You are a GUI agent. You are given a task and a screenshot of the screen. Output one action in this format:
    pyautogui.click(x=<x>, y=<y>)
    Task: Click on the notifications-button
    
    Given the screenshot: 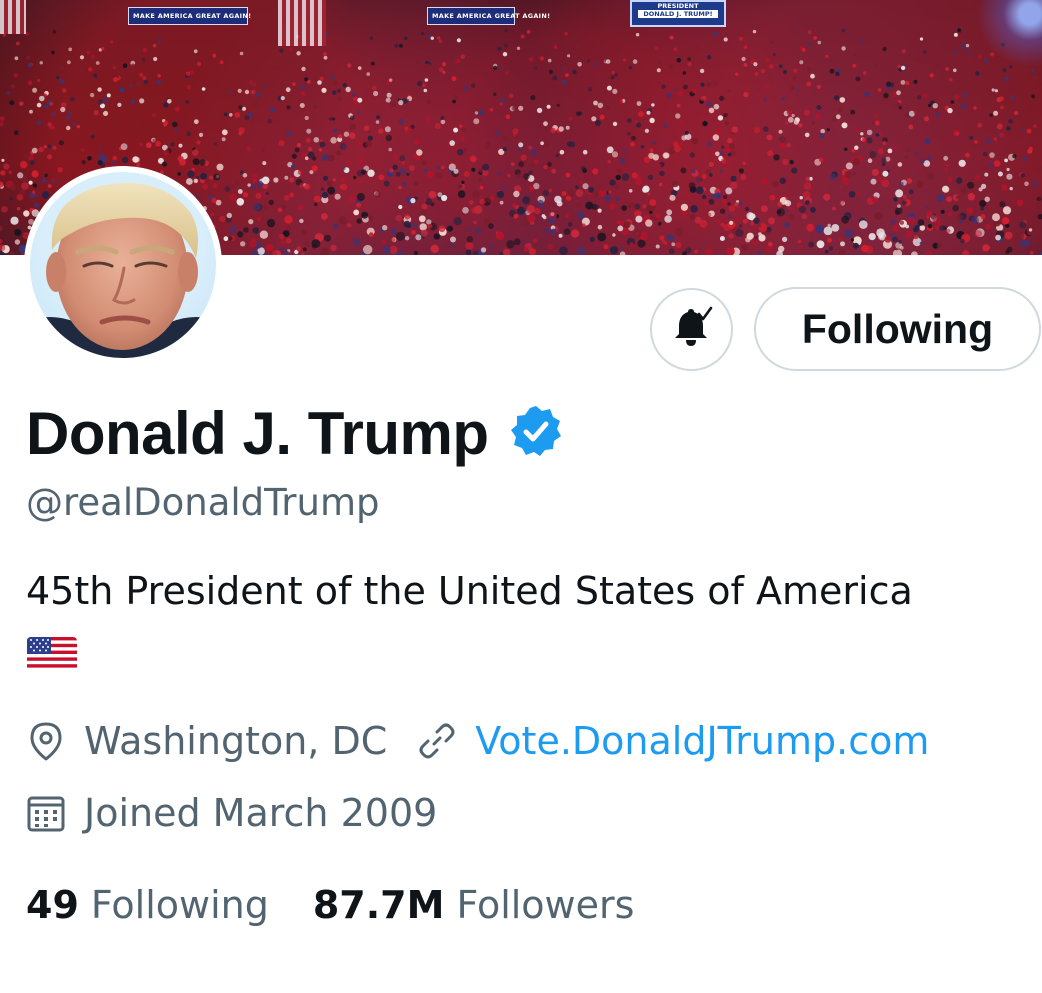 What is the action you would take?
    pyautogui.click(x=691, y=329)
    